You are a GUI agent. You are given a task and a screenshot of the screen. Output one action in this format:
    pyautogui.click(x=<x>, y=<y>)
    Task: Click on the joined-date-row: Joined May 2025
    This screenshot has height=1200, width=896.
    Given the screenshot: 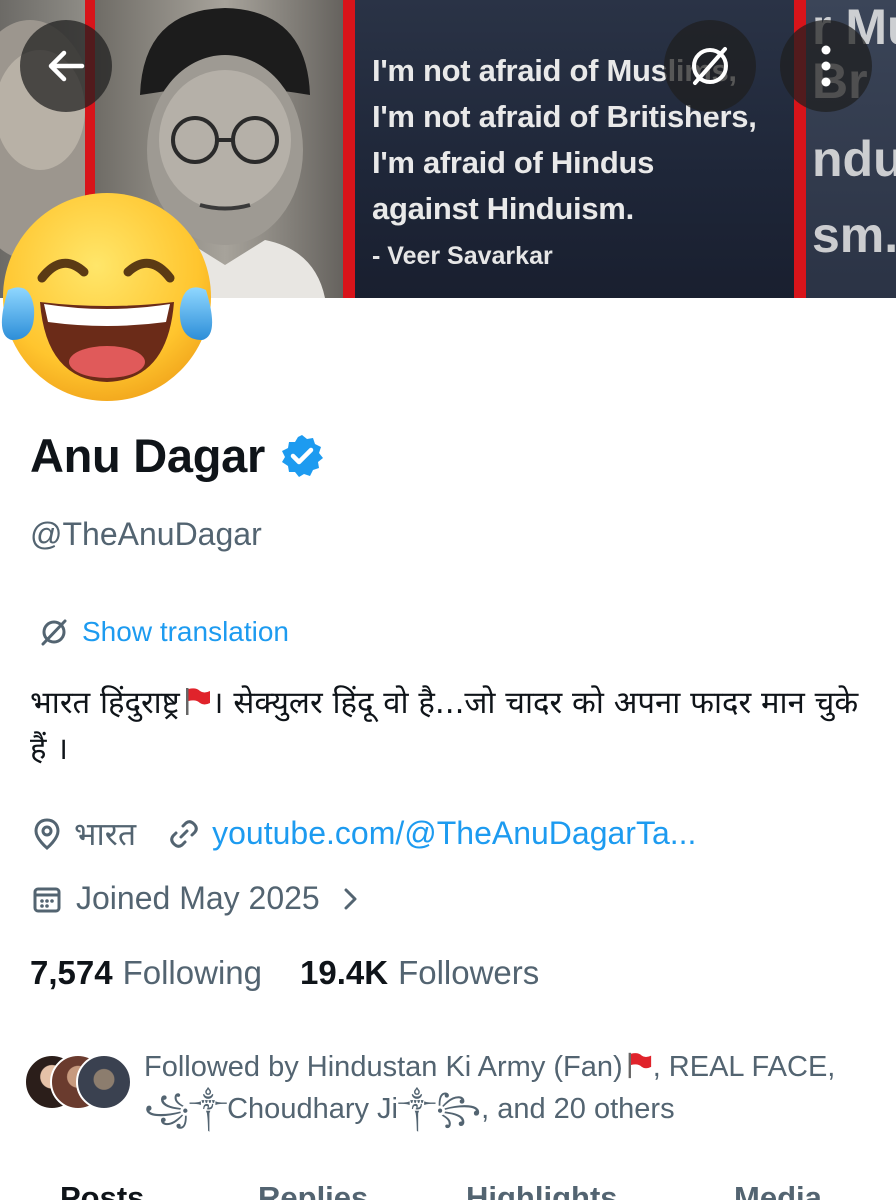 What is the action you would take?
    pyautogui.click(x=197, y=898)
    